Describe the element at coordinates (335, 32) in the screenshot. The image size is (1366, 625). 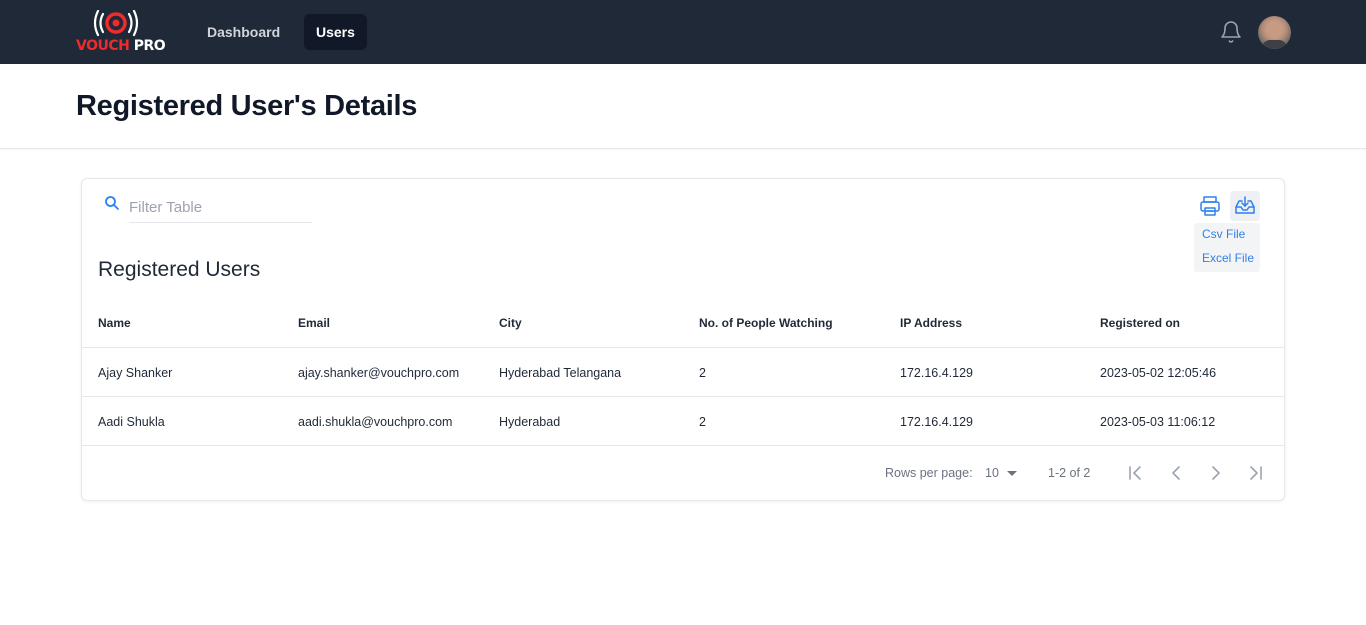
I see `nav-users: Users` at that location.